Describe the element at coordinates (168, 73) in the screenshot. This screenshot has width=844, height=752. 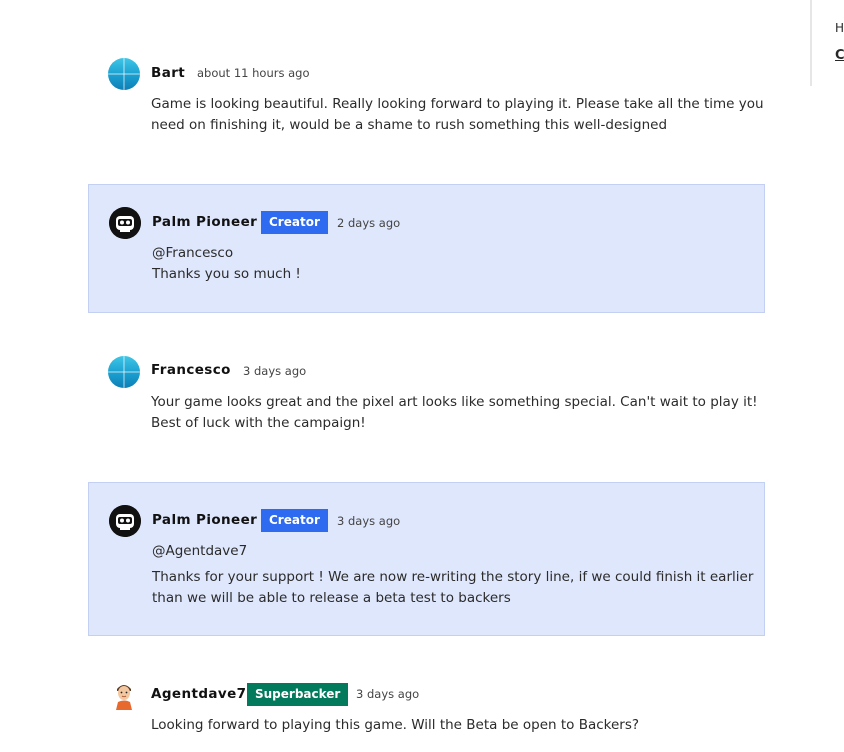
I see `comment-author: Bart` at that location.